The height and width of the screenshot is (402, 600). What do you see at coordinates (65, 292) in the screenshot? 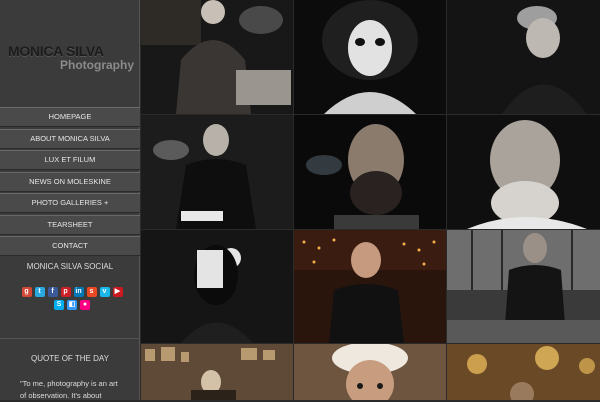
I see `pinterest-icon: p` at bounding box center [65, 292].